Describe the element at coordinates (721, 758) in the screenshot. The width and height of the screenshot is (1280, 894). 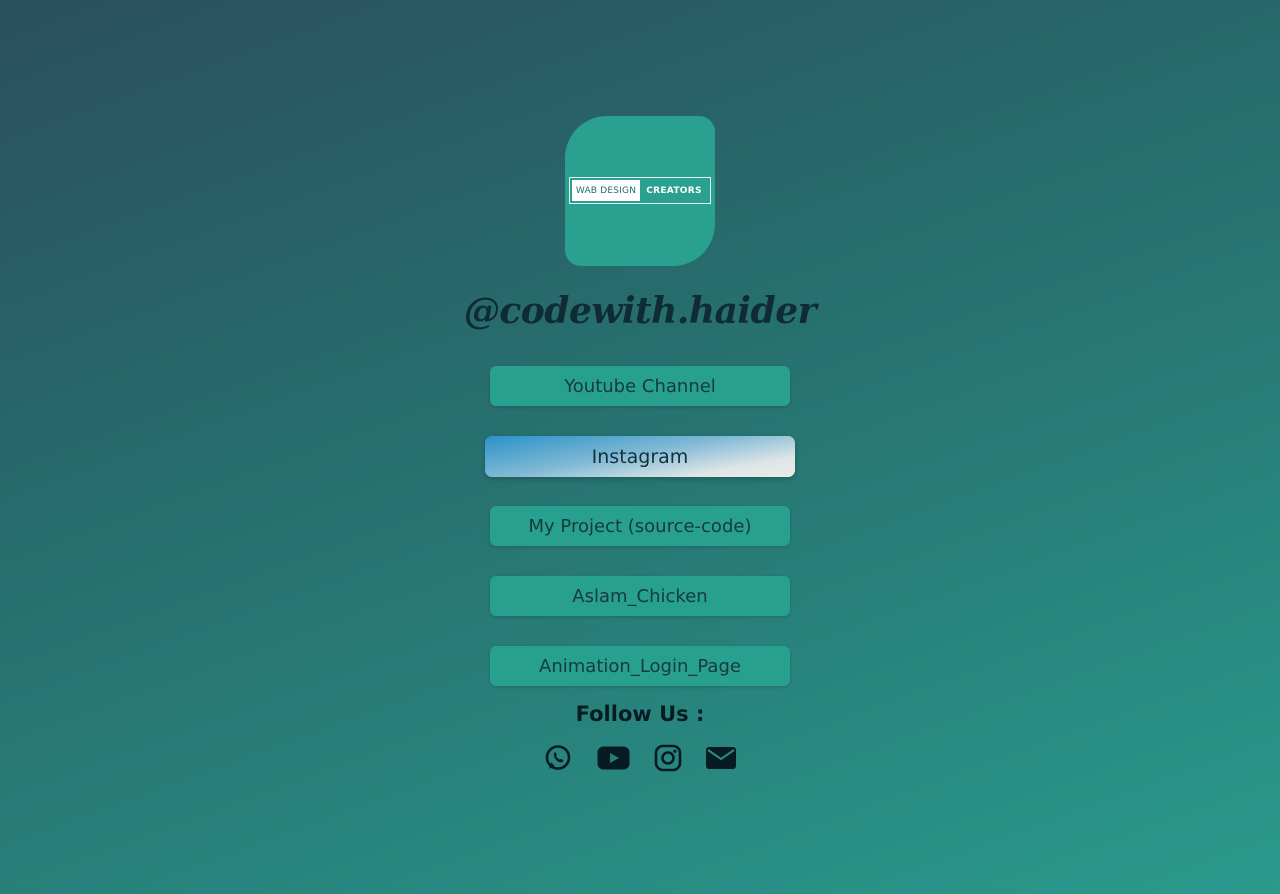
I see `email-icon` at that location.